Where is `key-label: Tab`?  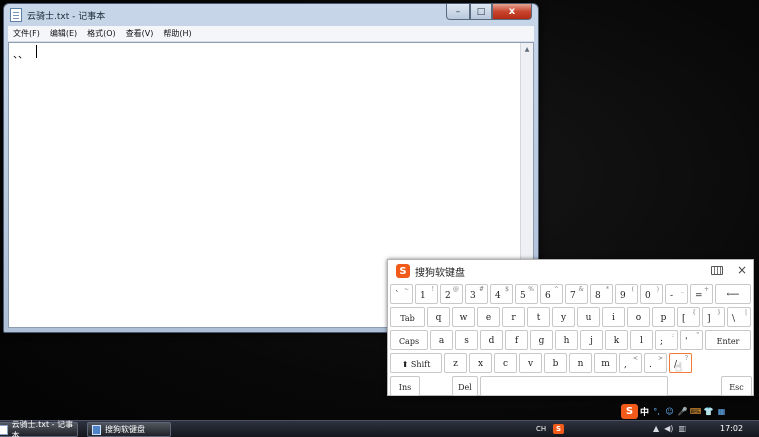 key-label: Tab is located at coordinates (407, 318).